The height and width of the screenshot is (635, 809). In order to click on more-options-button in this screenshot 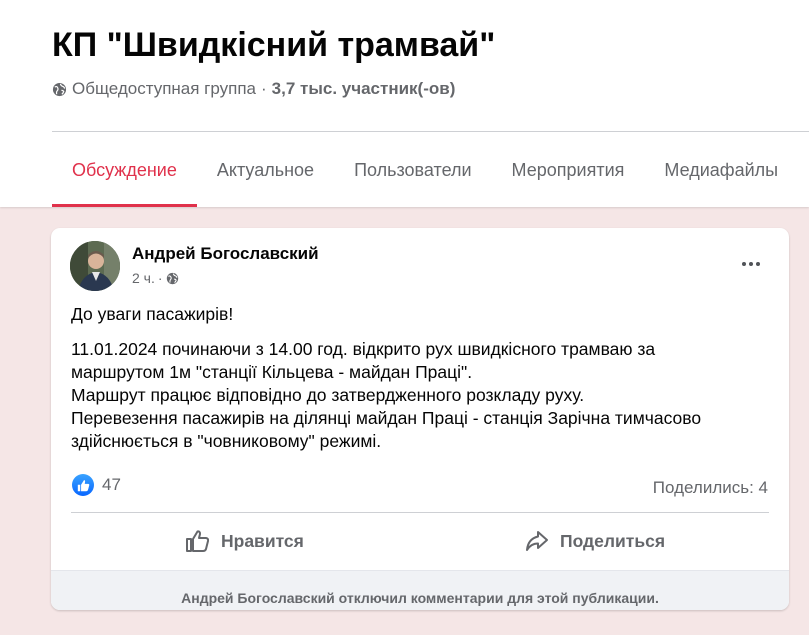, I will do `click(751, 264)`.